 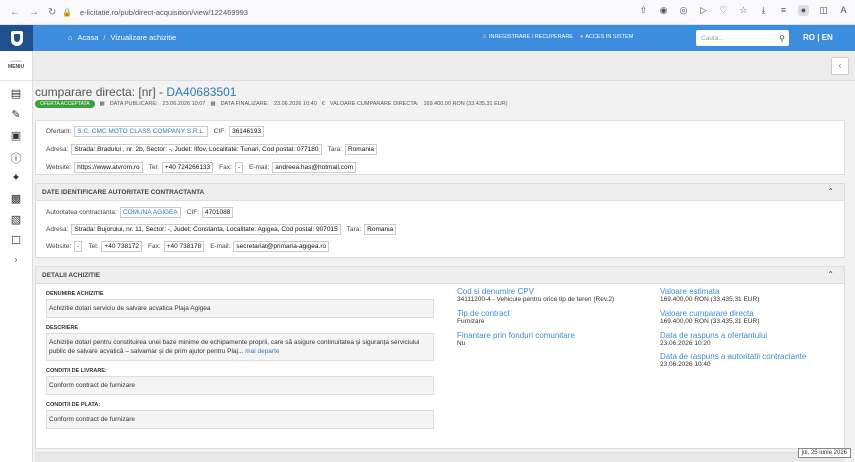 I want to click on login-link: ● ACCES IN SISTEM, so click(x=606, y=37).